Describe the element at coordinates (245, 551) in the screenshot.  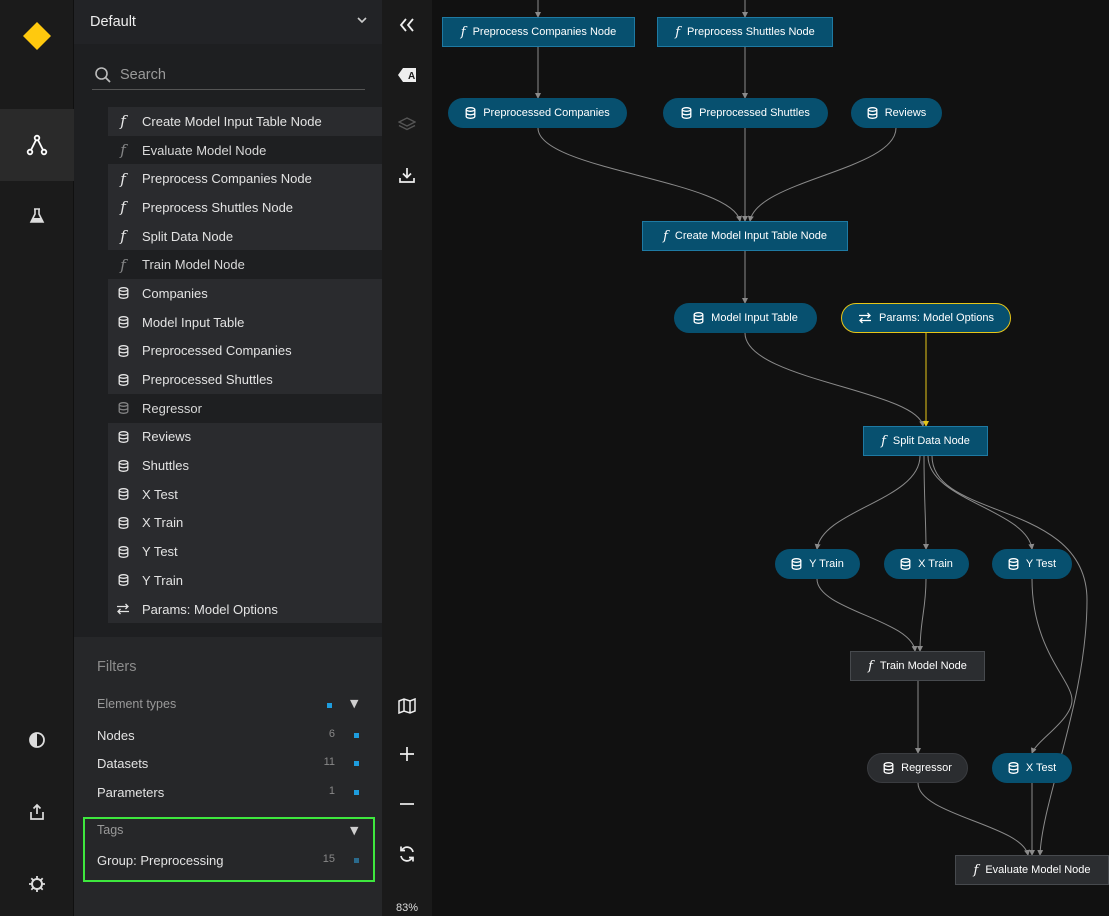
I see `node-list-item: Y Test` at that location.